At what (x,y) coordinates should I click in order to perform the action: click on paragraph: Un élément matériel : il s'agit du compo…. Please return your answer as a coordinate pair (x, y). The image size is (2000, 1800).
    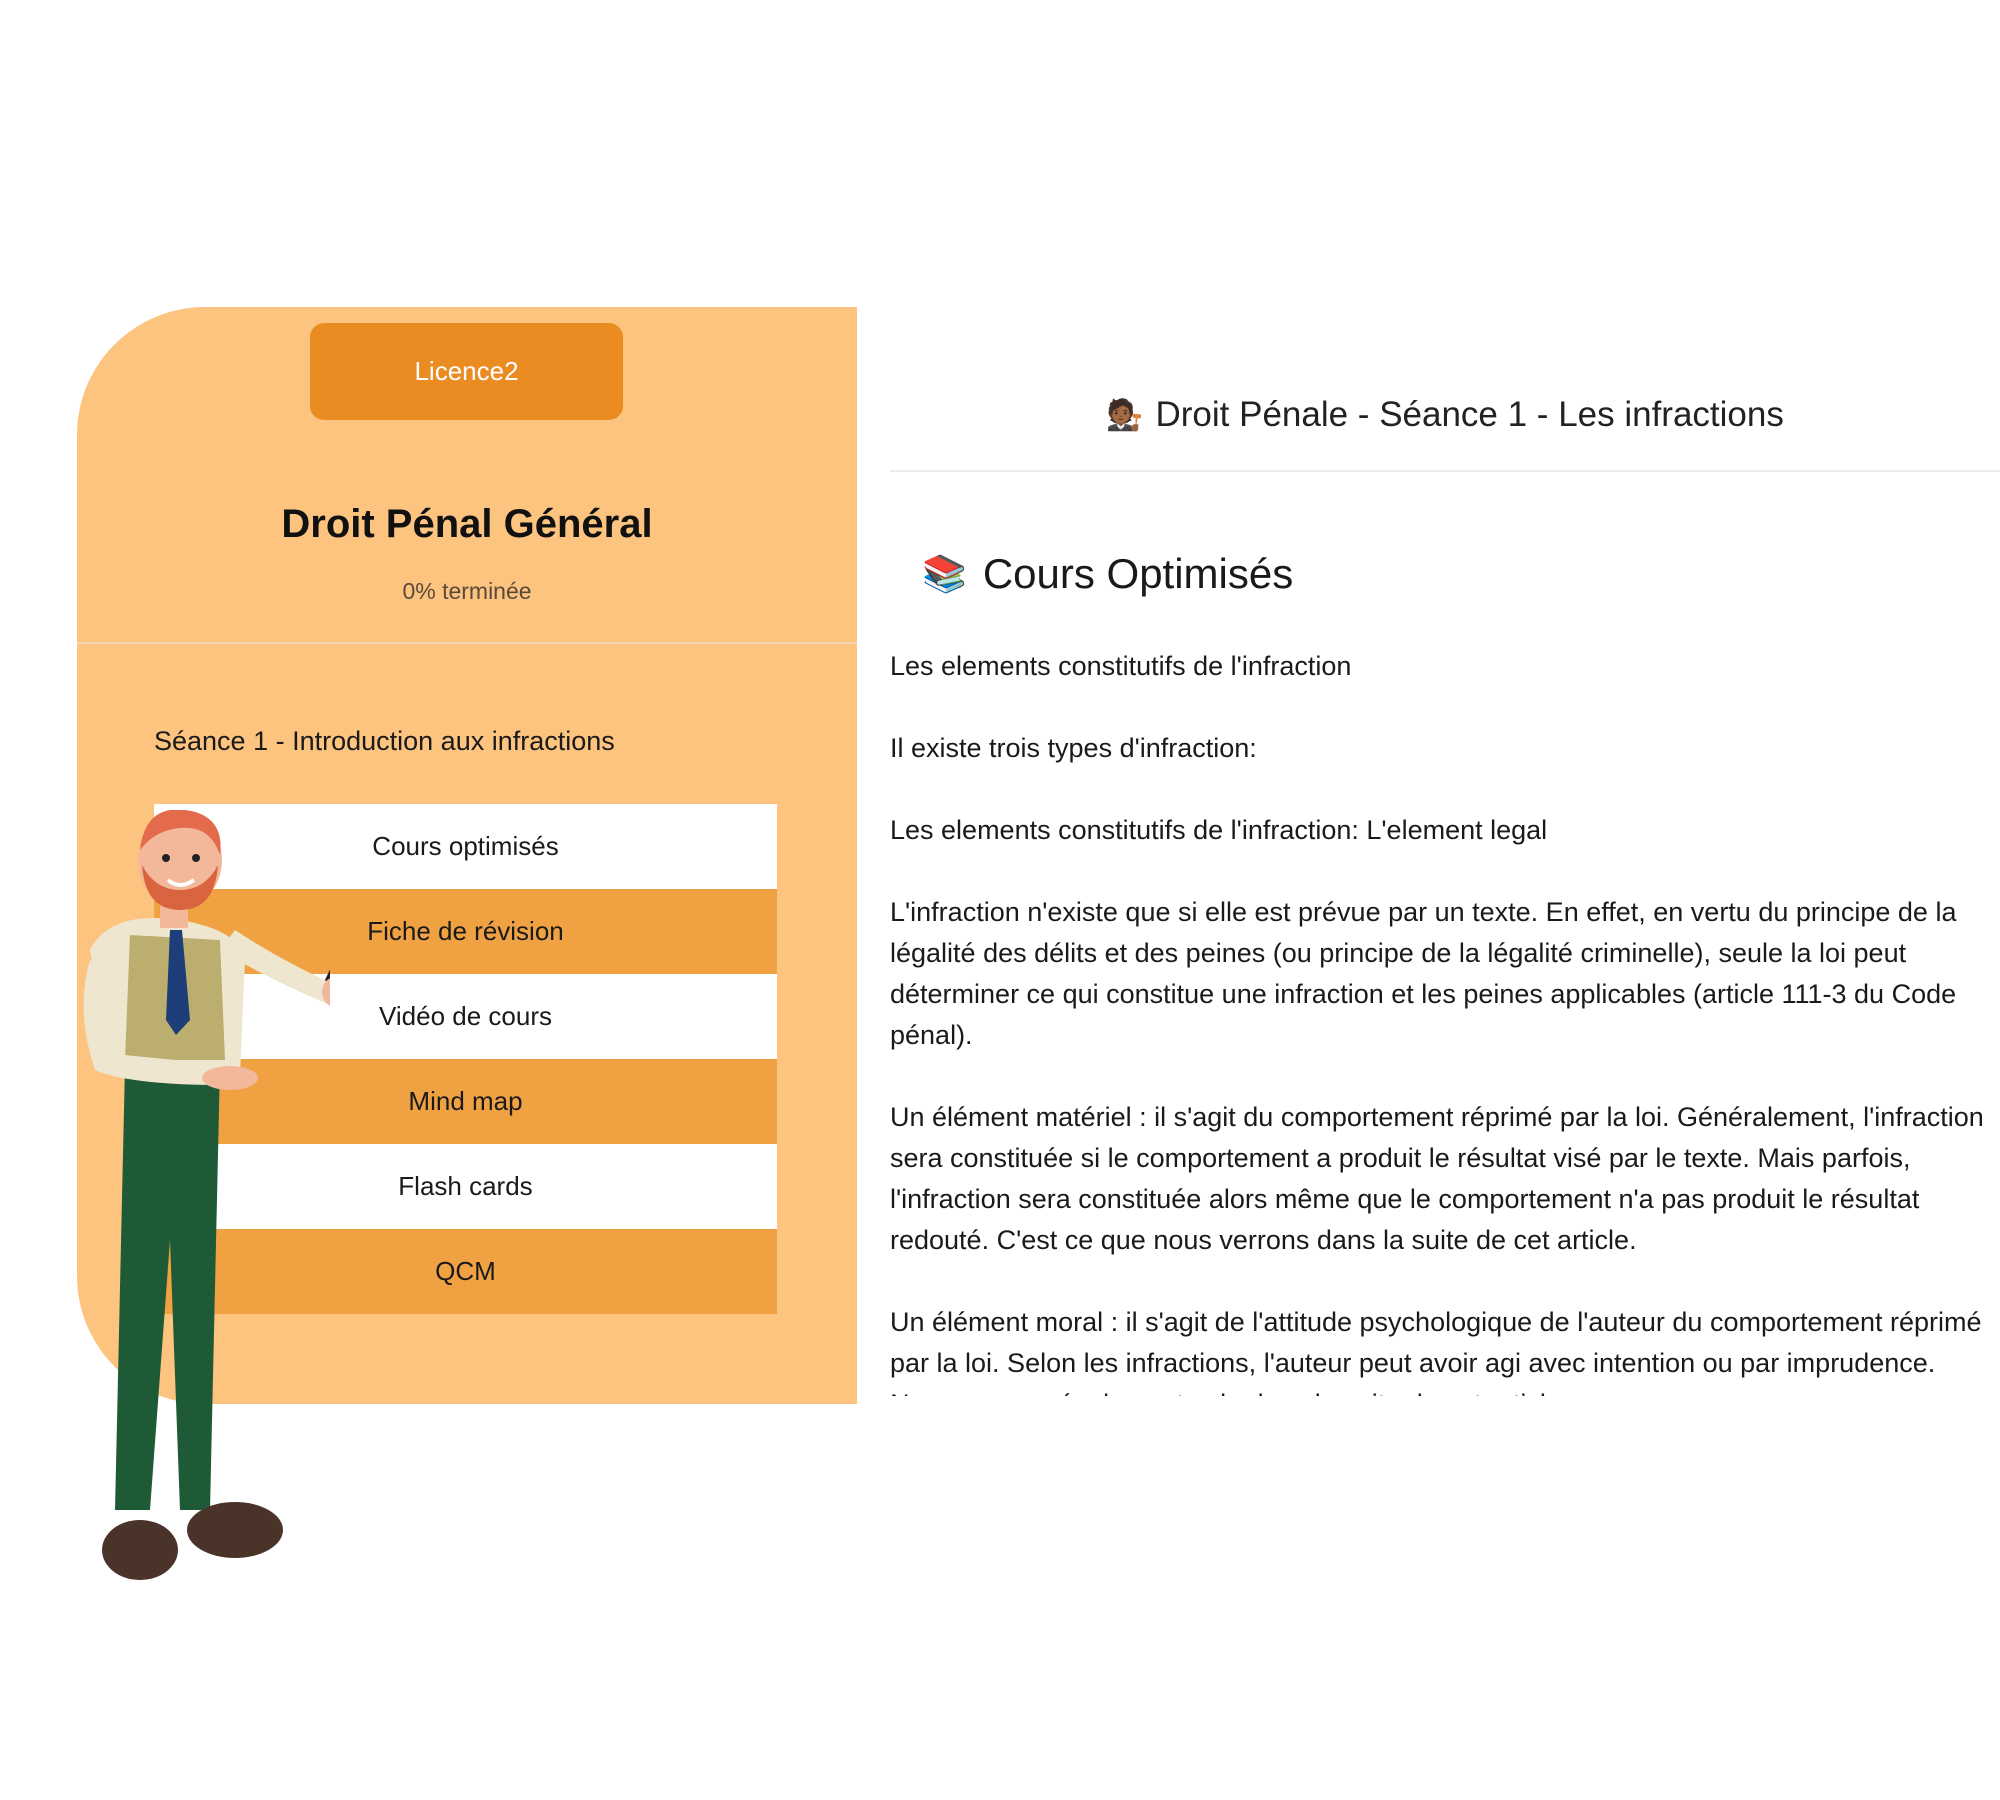
    Looking at the image, I should click on (1437, 1178).